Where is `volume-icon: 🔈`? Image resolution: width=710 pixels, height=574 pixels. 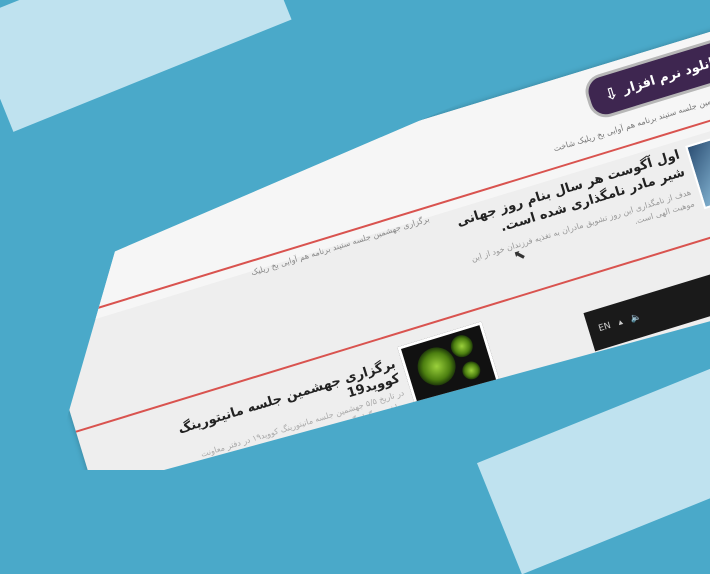
volume-icon: 🔈 is located at coordinates (636, 318).